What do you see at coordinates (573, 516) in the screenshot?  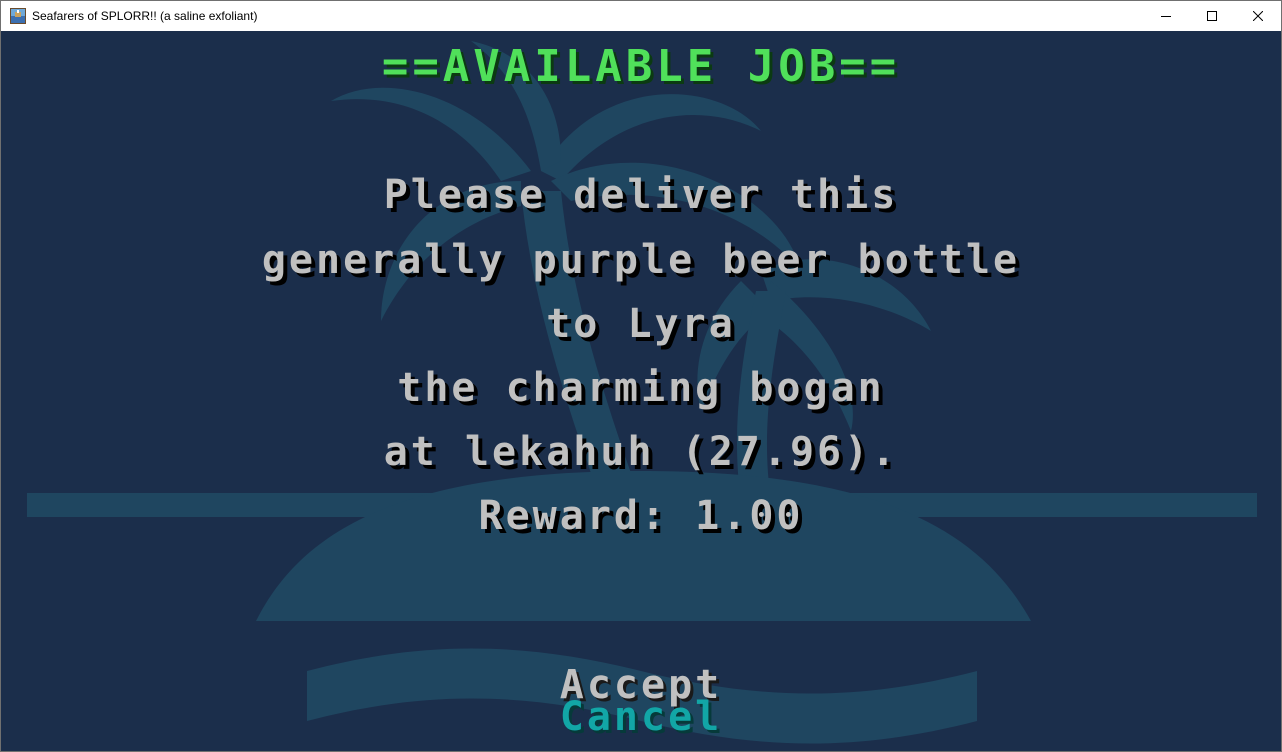 I see `reward-label: Reward:` at bounding box center [573, 516].